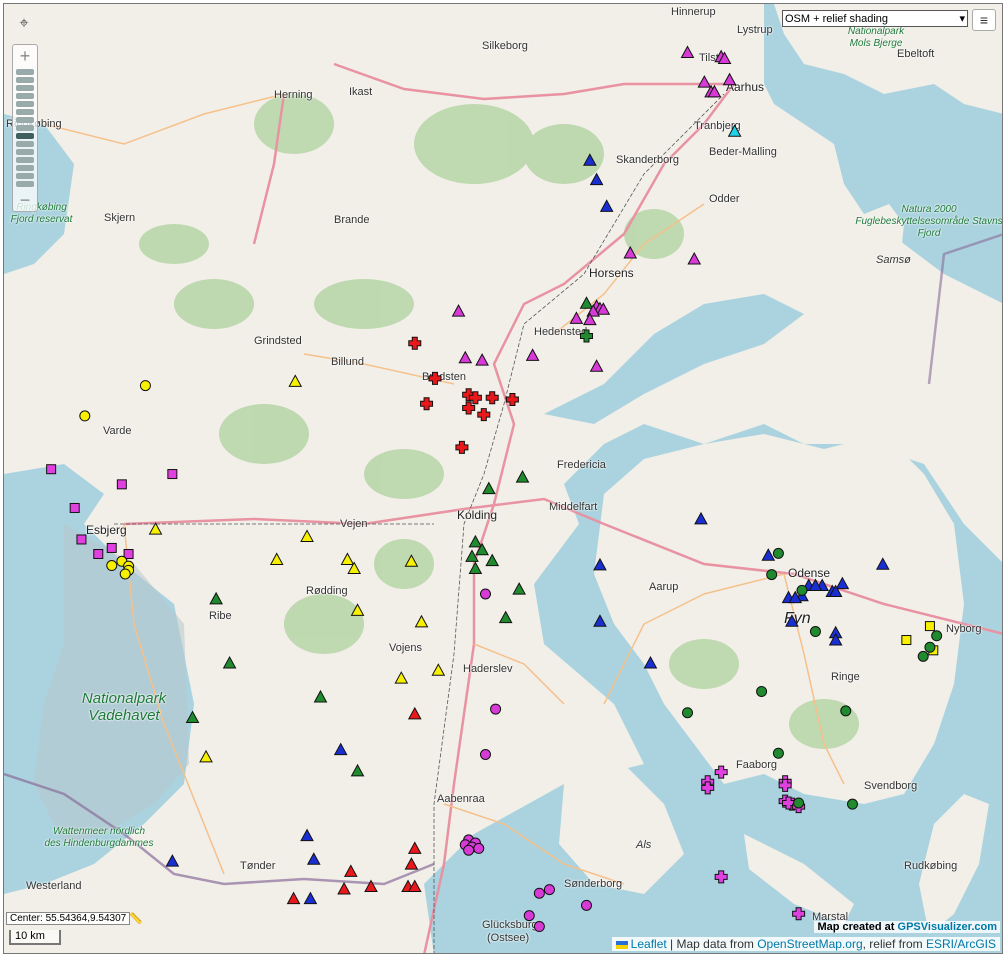 This screenshot has width=1007, height=958. I want to click on zoom-out-button: −, so click(25, 200).